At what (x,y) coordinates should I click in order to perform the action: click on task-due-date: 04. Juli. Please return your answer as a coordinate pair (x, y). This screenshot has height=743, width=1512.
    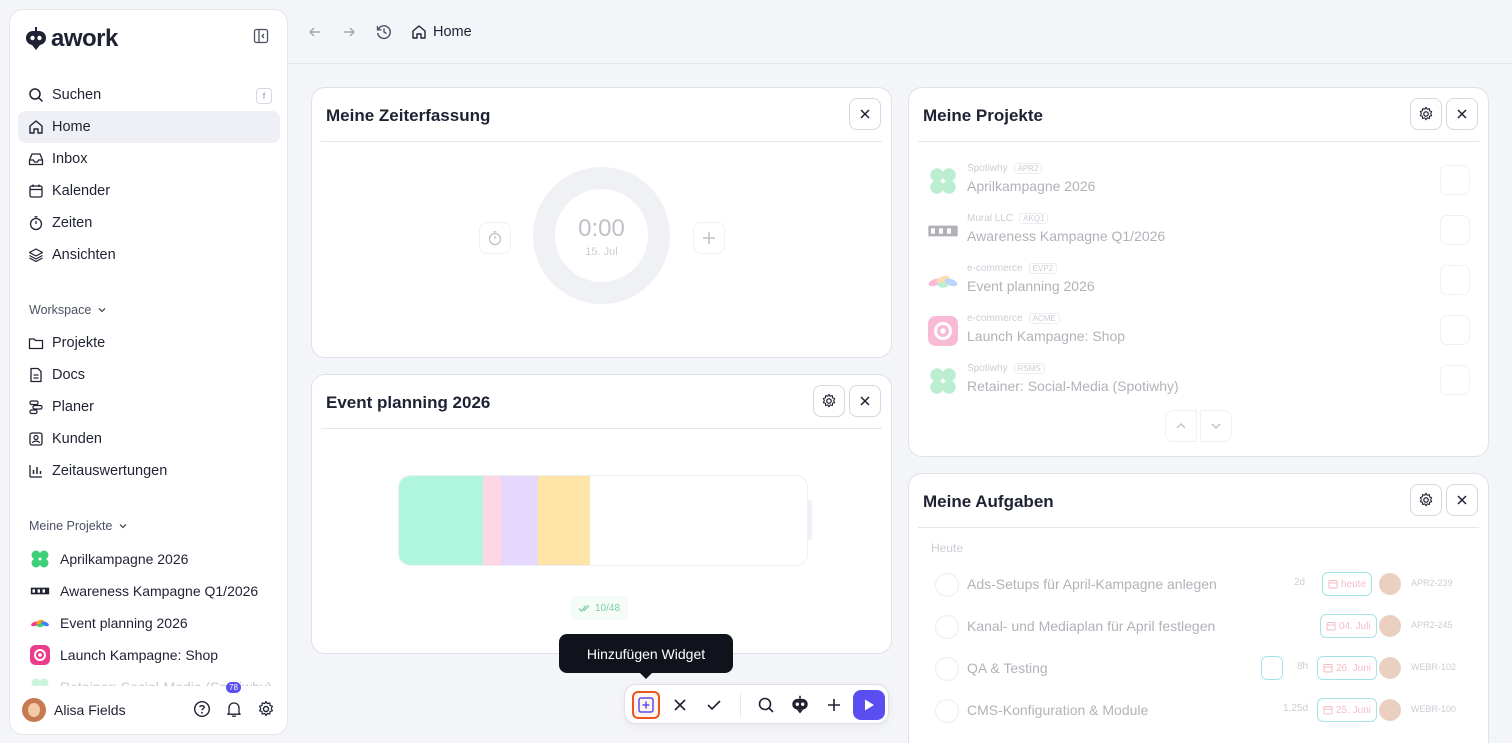
    Looking at the image, I should click on (1348, 626).